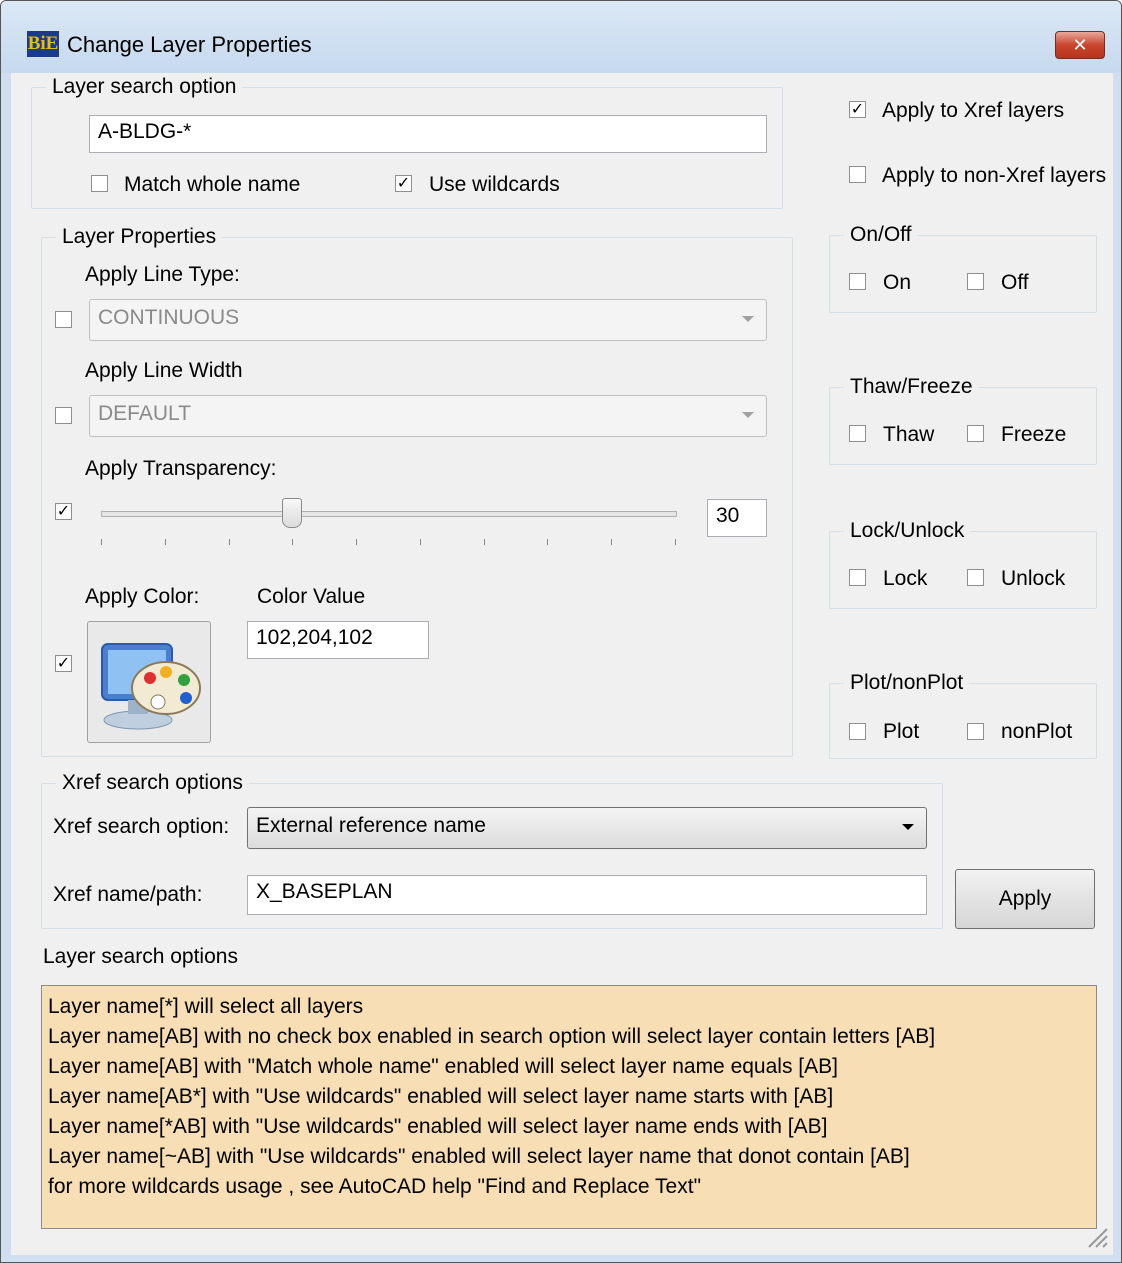  Describe the element at coordinates (144, 87) in the screenshot. I see `layer-search-legend: Layer search option` at that location.